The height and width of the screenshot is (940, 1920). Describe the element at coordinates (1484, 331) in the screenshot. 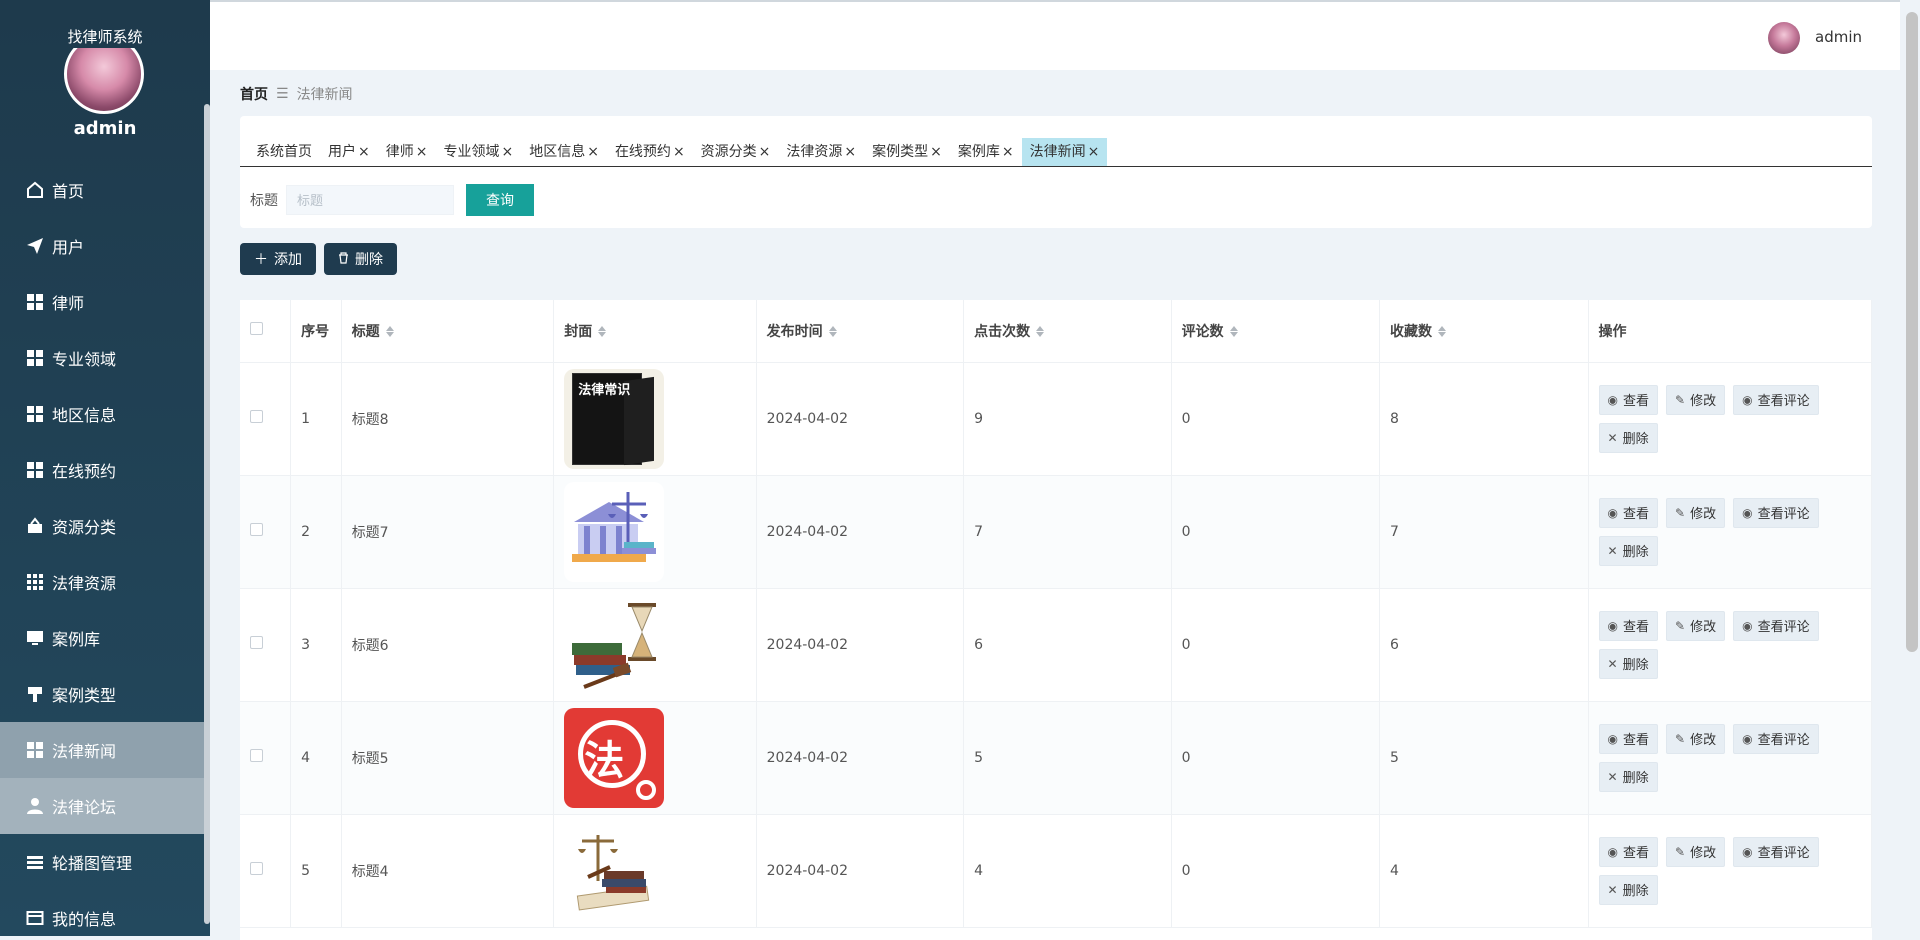

I see `col-favs: 收藏数` at that location.